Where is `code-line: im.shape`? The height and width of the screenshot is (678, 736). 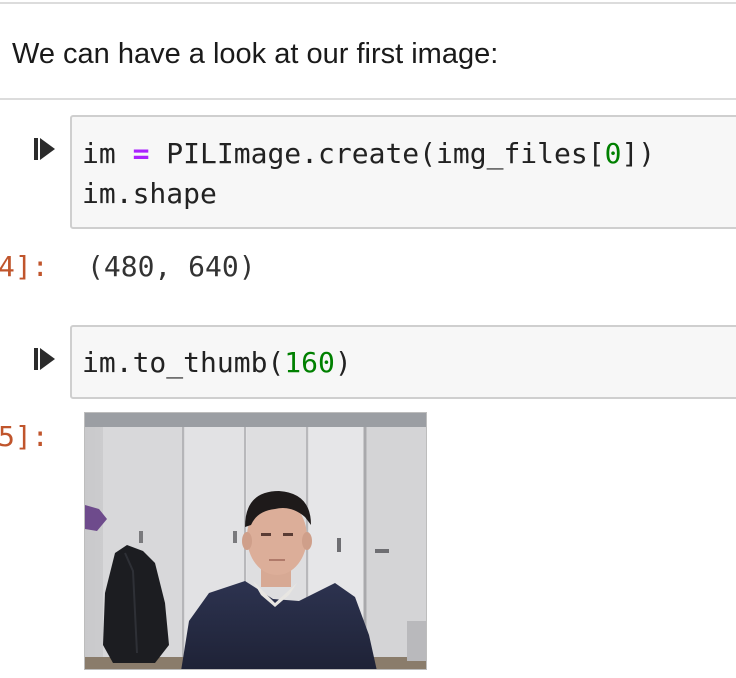 code-line: im.shape is located at coordinates (149, 193).